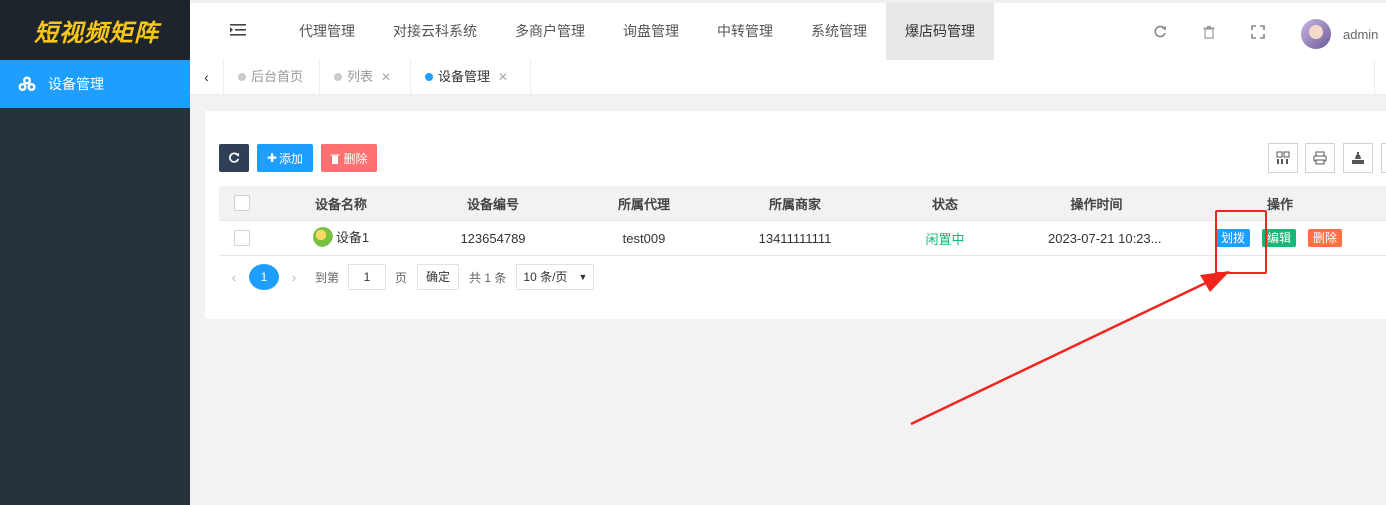  What do you see at coordinates (550, 31) in the screenshot?
I see `nav-multi-merchant: 多商户管理` at bounding box center [550, 31].